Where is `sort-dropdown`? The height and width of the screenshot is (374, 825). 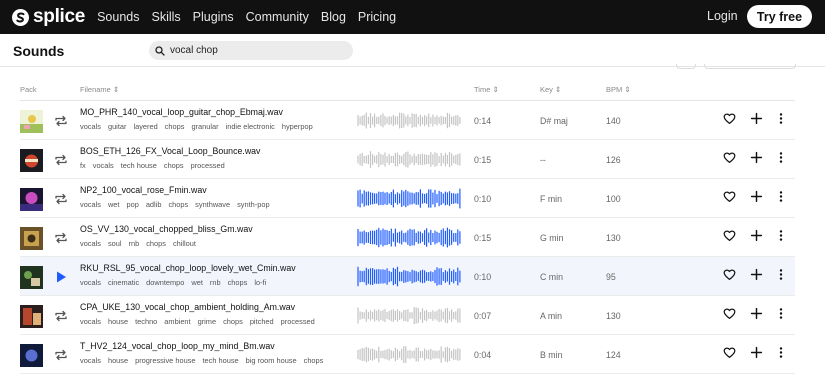 sort-dropdown is located at coordinates (750, 66).